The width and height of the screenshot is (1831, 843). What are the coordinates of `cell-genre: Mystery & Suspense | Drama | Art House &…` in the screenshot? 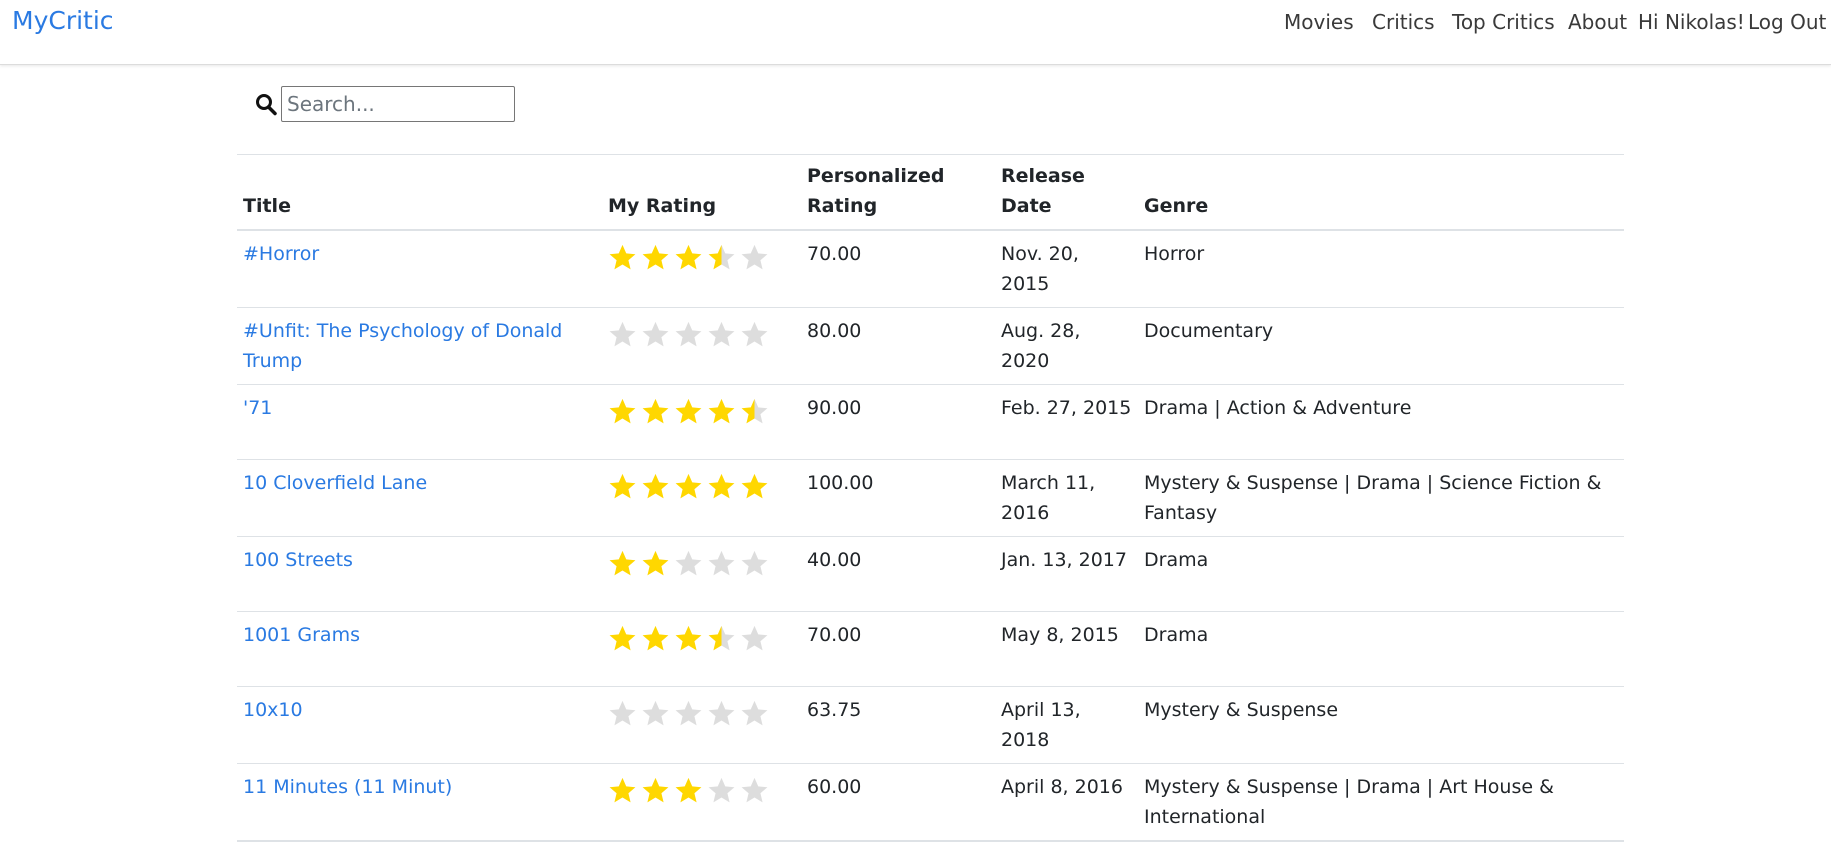 It's located at (1381, 802).